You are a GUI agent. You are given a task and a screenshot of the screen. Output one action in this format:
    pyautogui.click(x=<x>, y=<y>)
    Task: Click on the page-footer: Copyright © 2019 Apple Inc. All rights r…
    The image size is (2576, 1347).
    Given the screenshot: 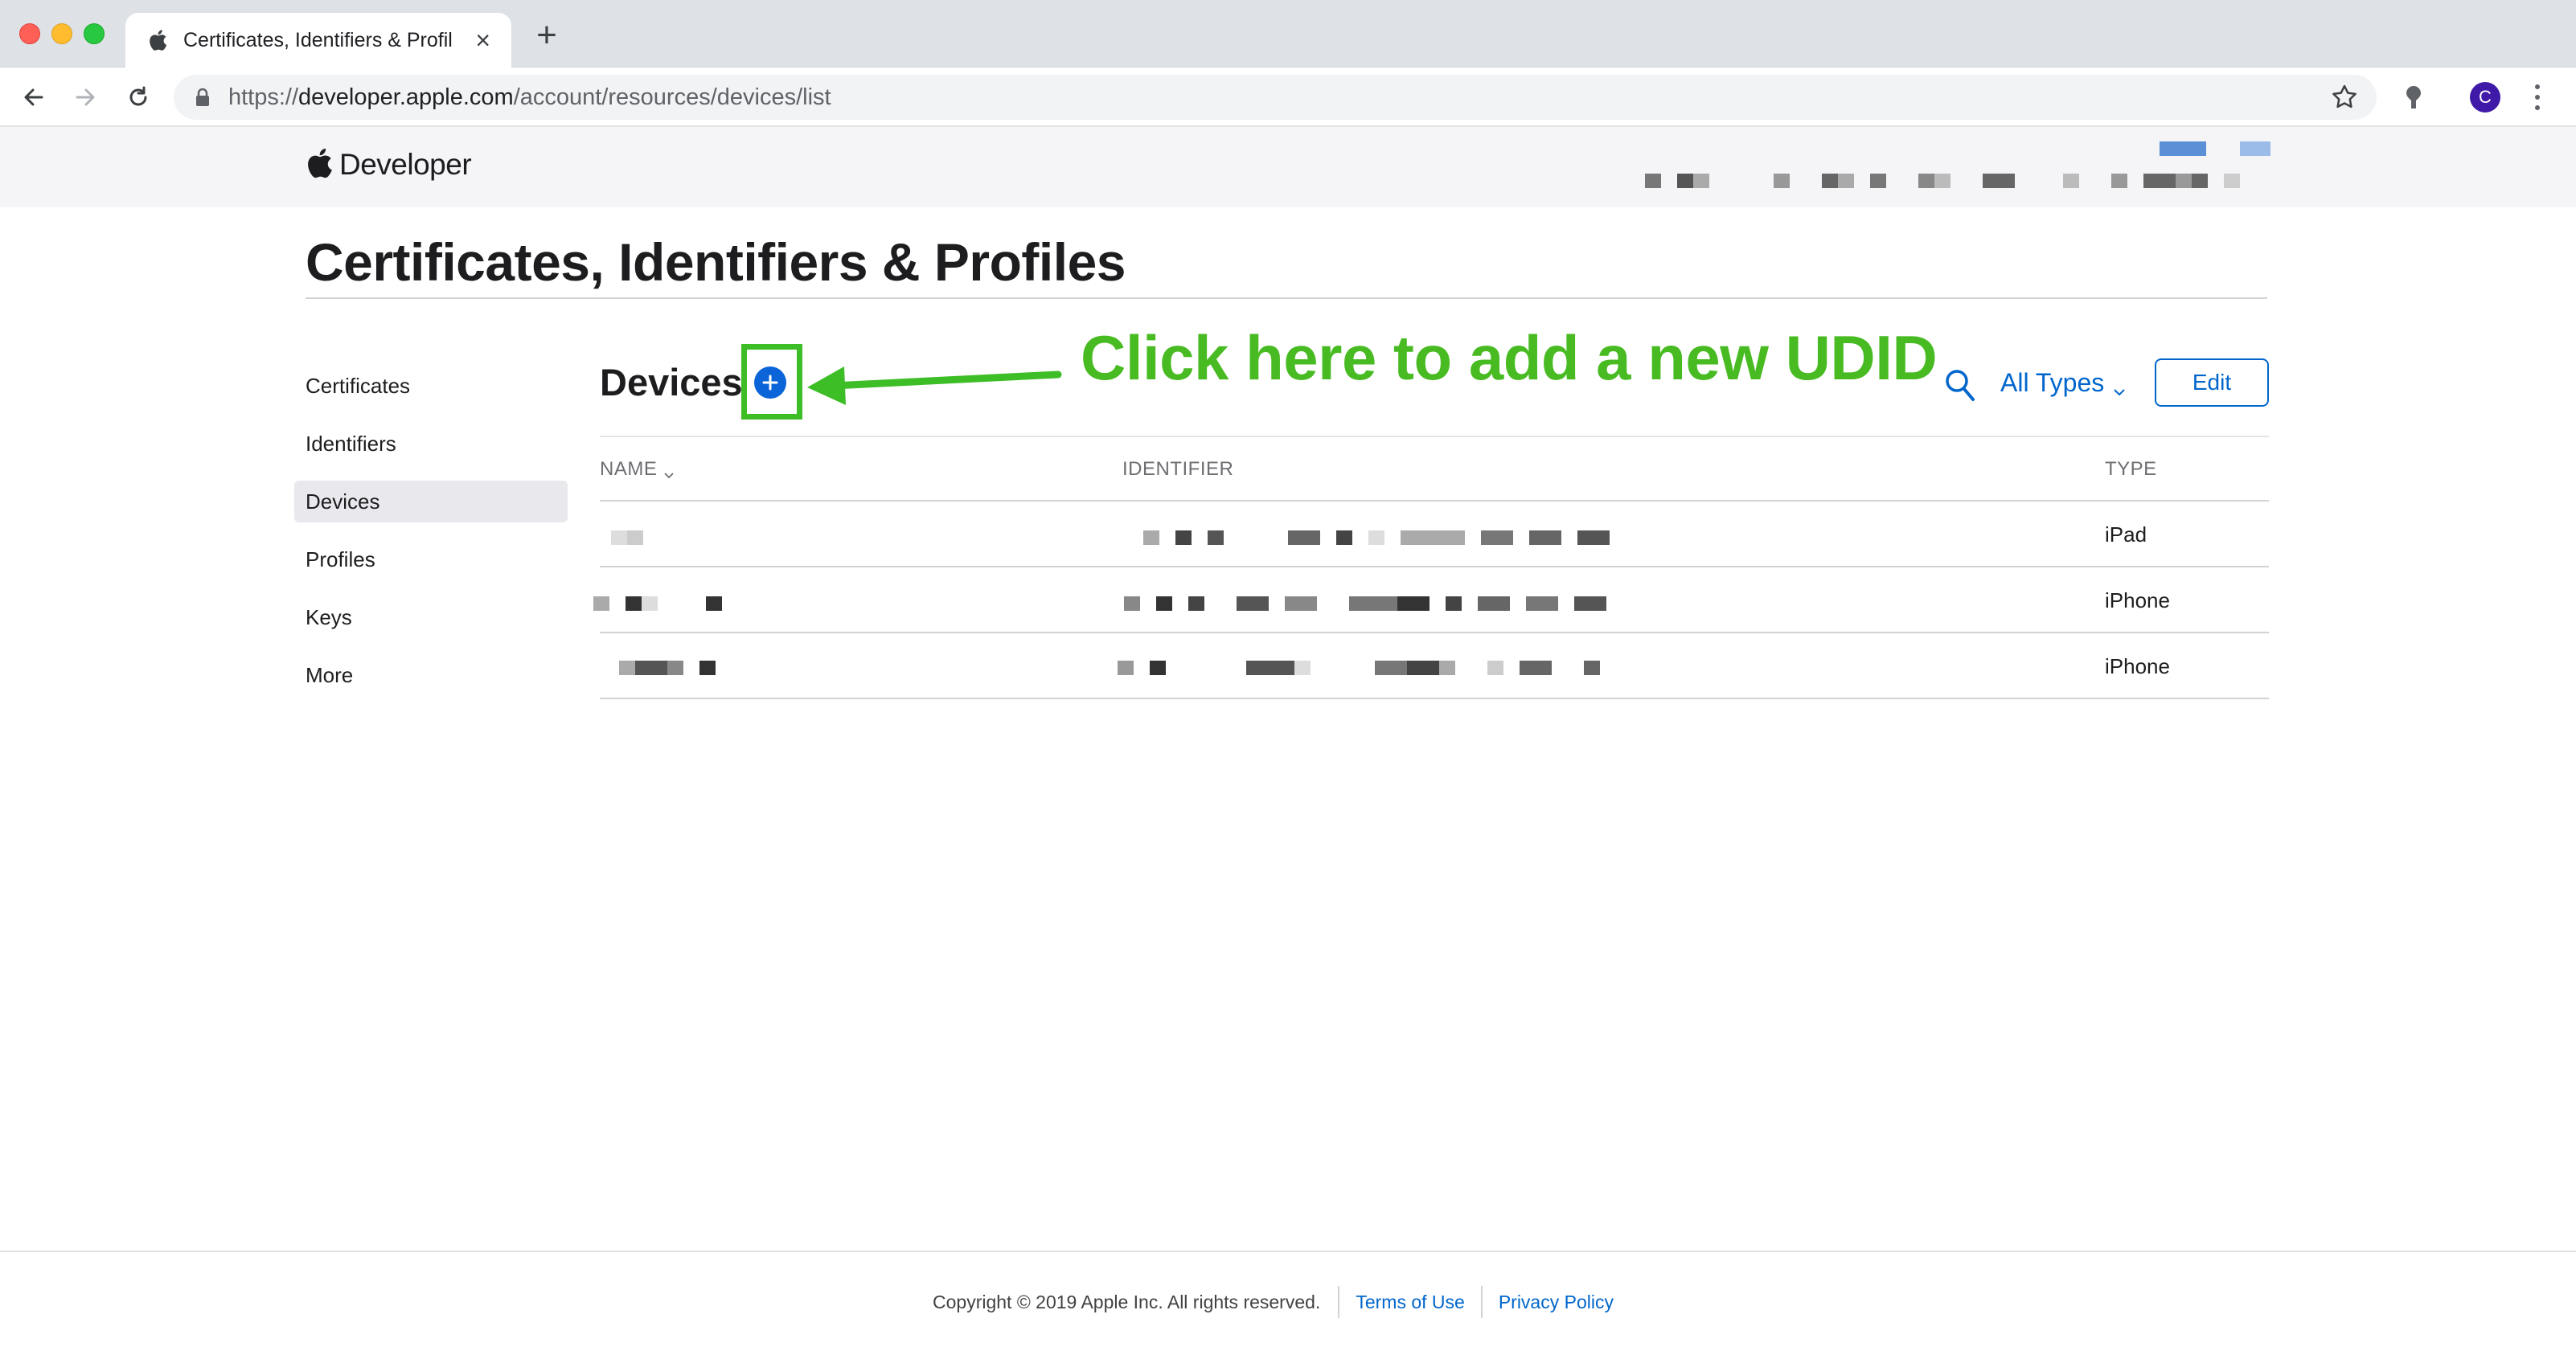 What is the action you would take?
    pyautogui.click(x=1288, y=1299)
    